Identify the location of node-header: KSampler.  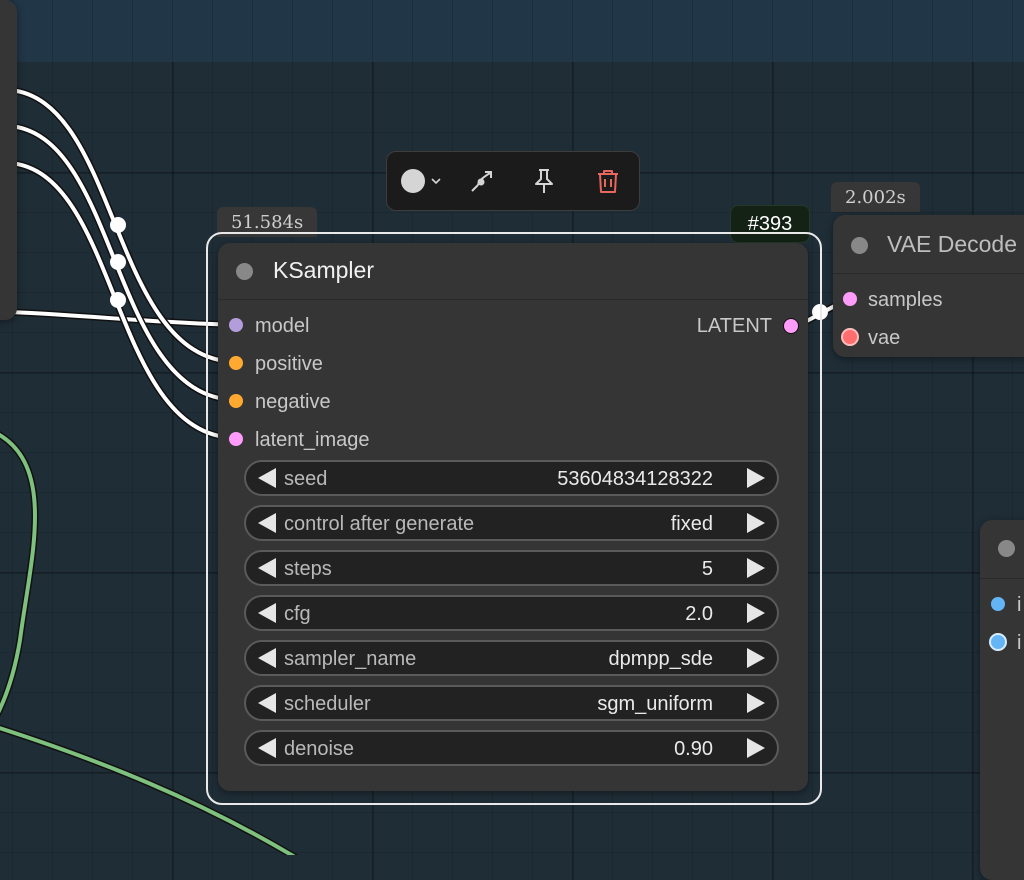
(513, 271).